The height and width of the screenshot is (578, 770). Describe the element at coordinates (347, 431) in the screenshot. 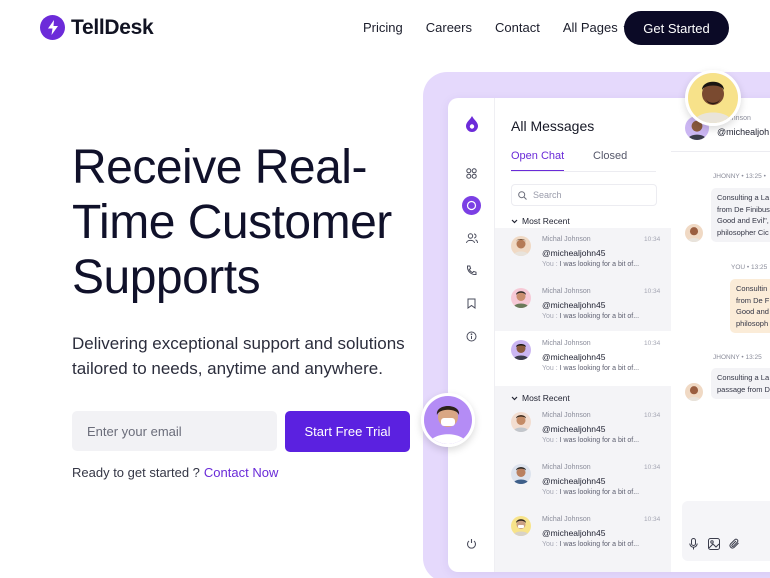

I see `start-free-trial-button: Start Free Trial` at that location.